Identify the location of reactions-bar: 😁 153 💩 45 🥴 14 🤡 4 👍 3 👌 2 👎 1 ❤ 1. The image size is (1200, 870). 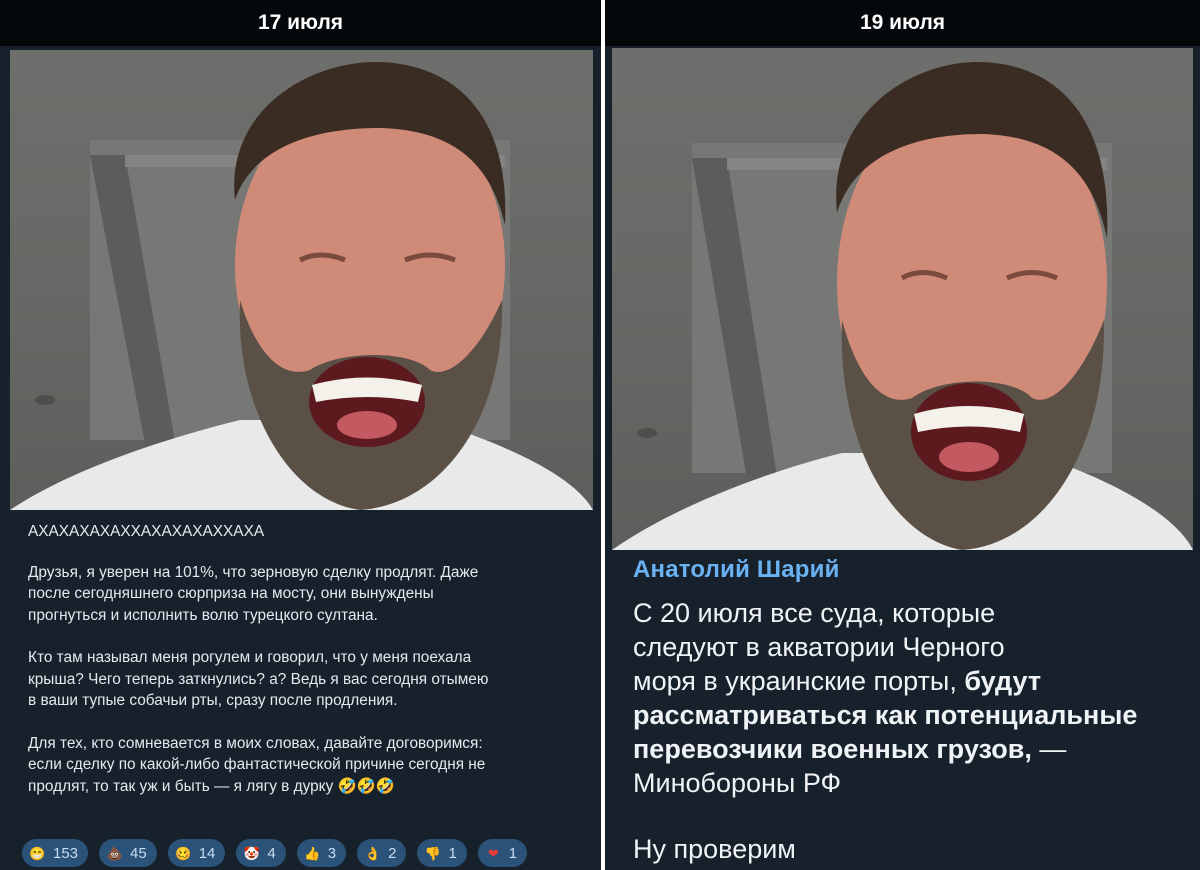
(275, 854).